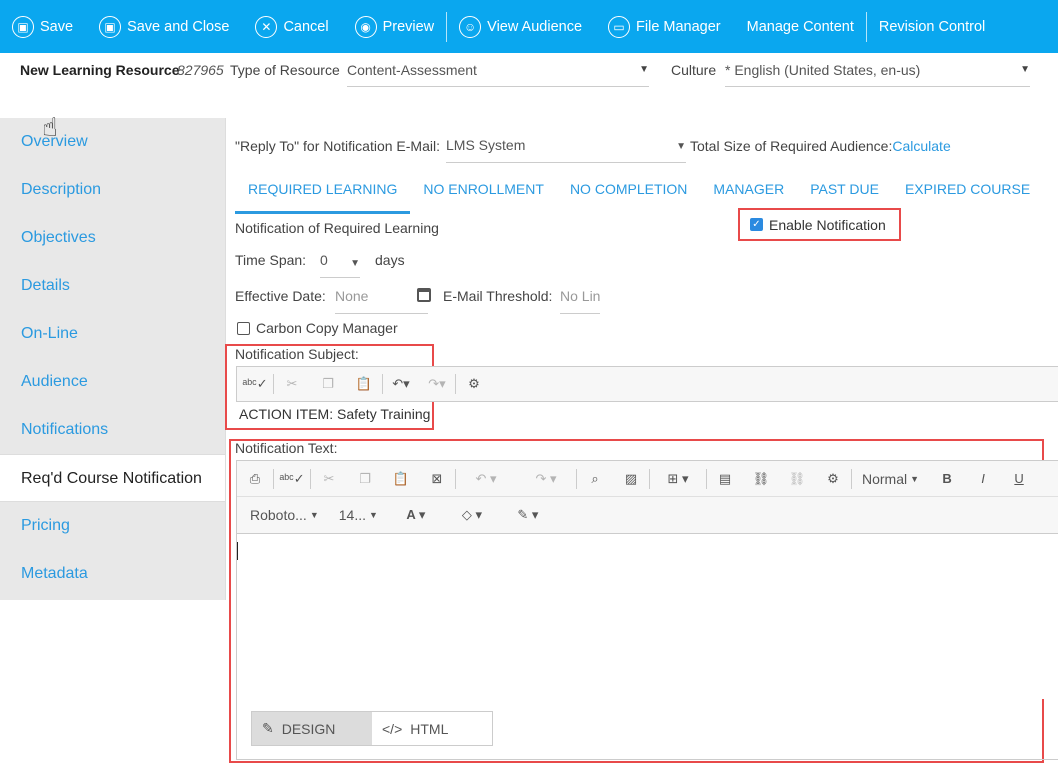 The height and width of the screenshot is (772, 1058). I want to click on subject-input: ACTION ITEM: Safety Training, so click(334, 414).